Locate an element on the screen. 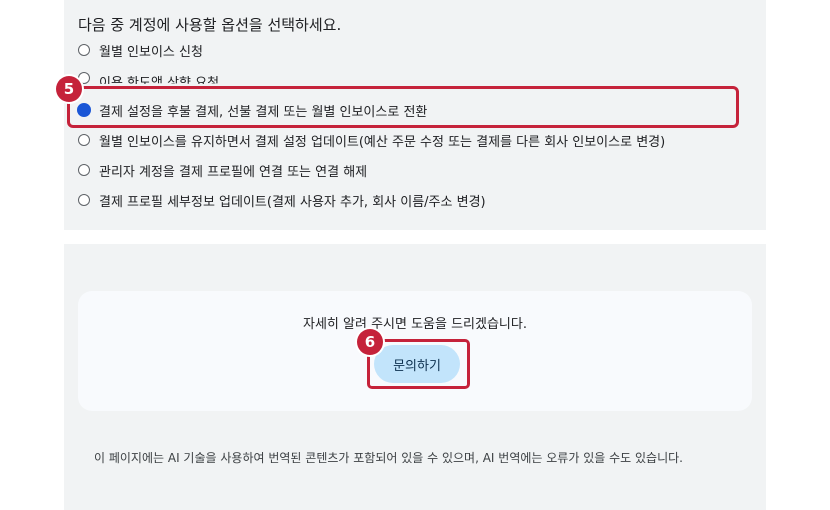  step-5-badge: 5 is located at coordinates (69, 89).